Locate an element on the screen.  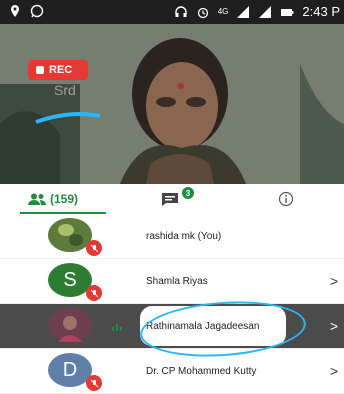
record-dot-icon is located at coordinates (40, 70).